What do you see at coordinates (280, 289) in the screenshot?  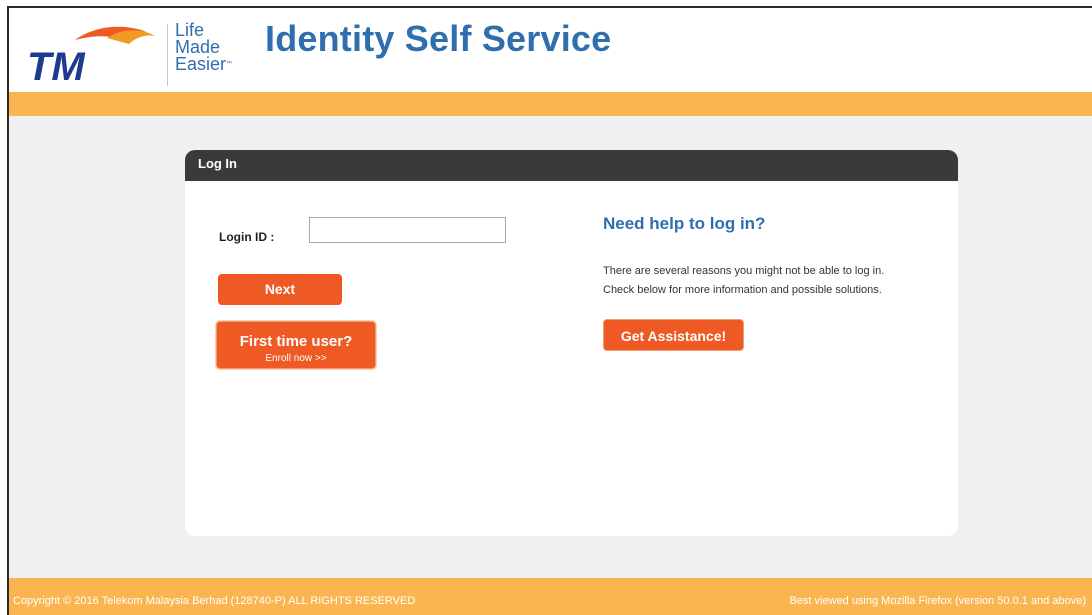 I see `next-button: Next` at bounding box center [280, 289].